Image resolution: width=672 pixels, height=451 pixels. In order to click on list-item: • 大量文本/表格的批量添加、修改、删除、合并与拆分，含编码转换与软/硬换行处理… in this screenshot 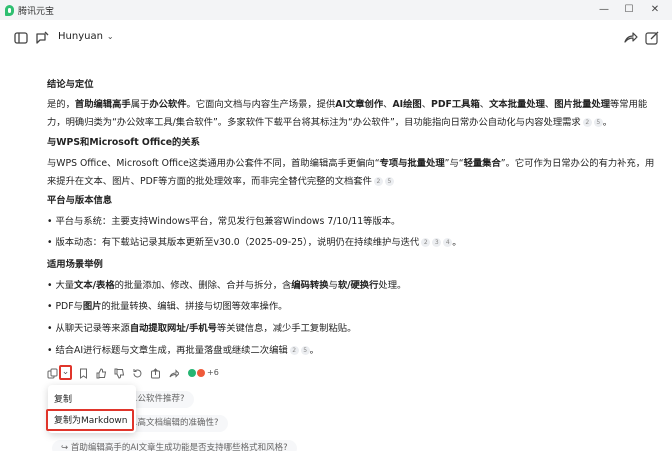, I will do `click(227, 285)`.